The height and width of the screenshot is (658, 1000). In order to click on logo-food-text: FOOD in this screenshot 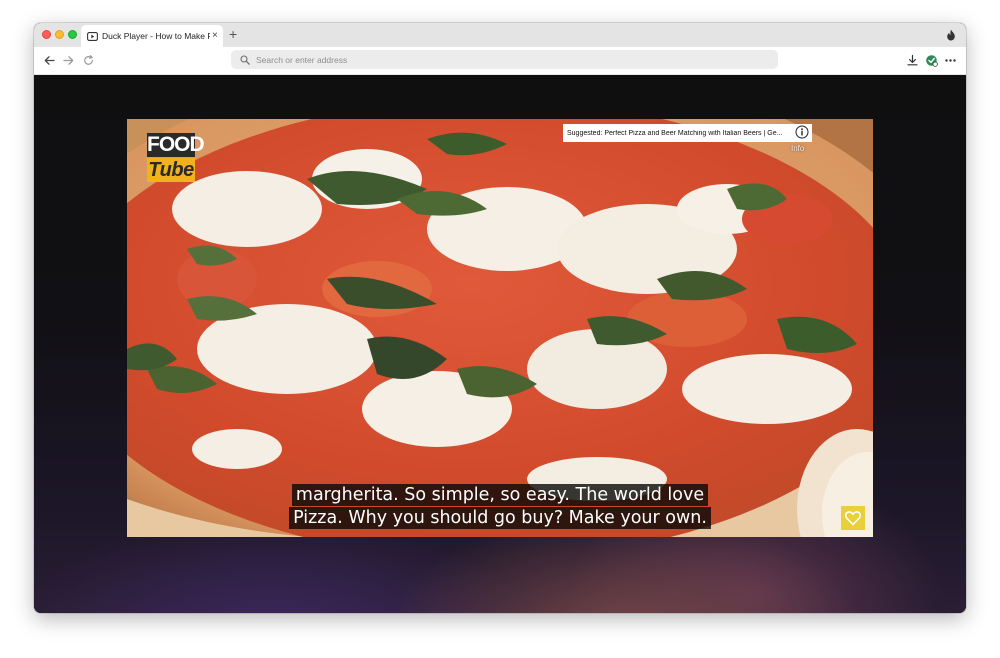, I will do `click(176, 145)`.